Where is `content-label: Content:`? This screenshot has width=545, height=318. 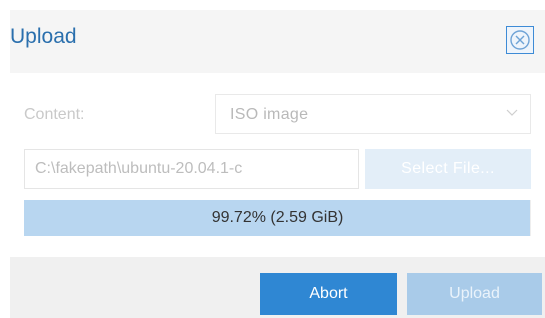 content-label: Content: is located at coordinates (54, 114).